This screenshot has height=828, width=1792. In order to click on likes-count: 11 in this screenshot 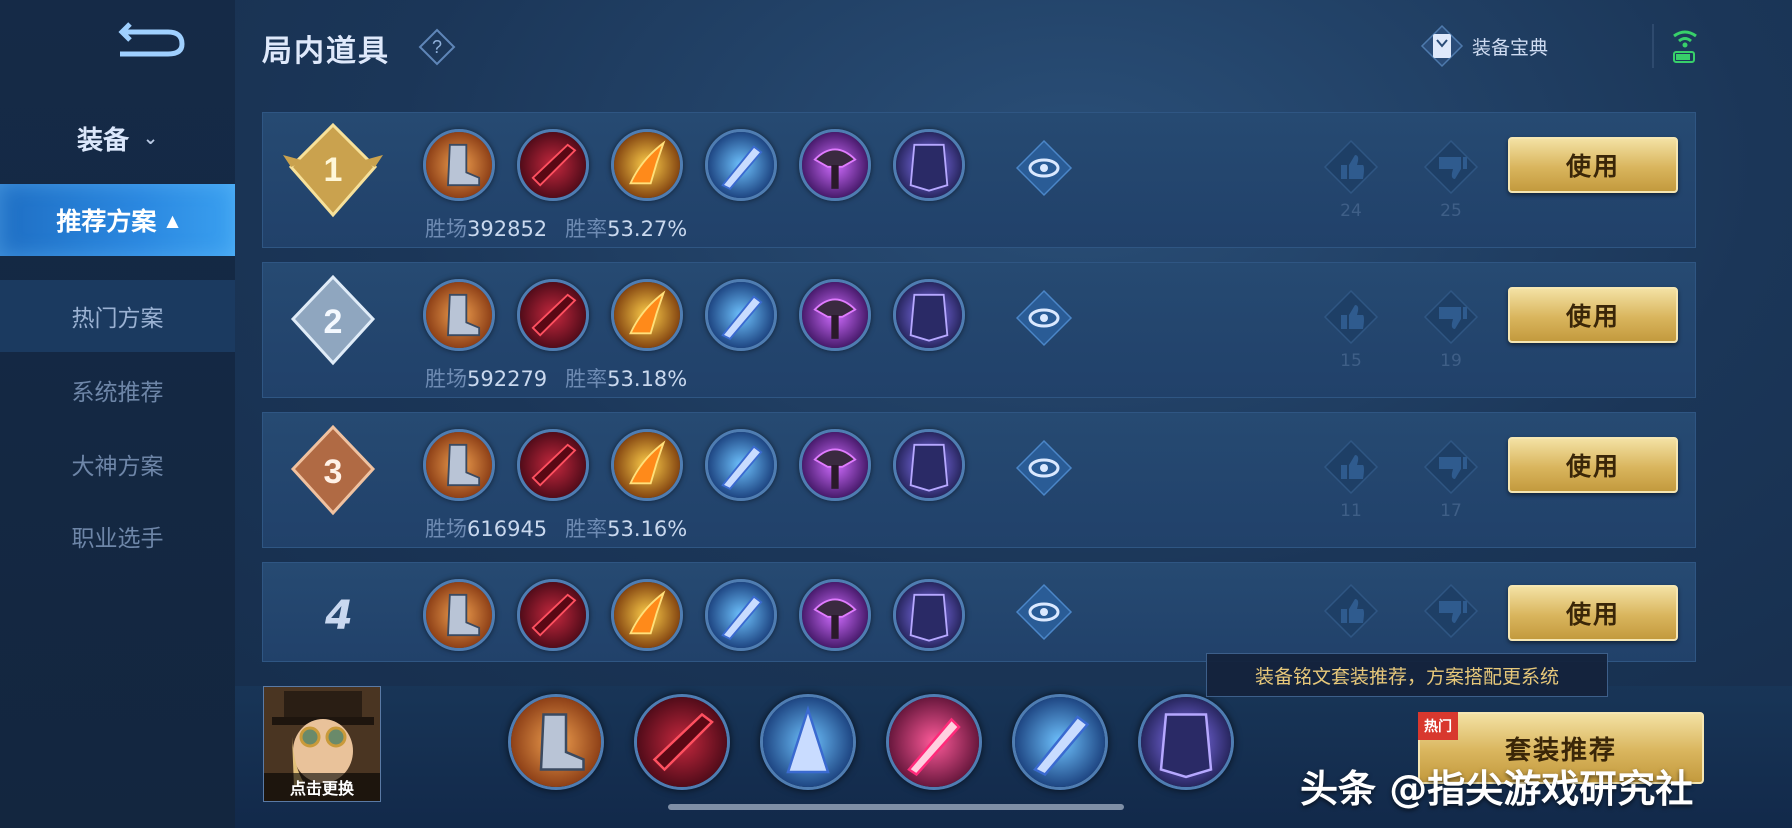, I will do `click(1351, 511)`.